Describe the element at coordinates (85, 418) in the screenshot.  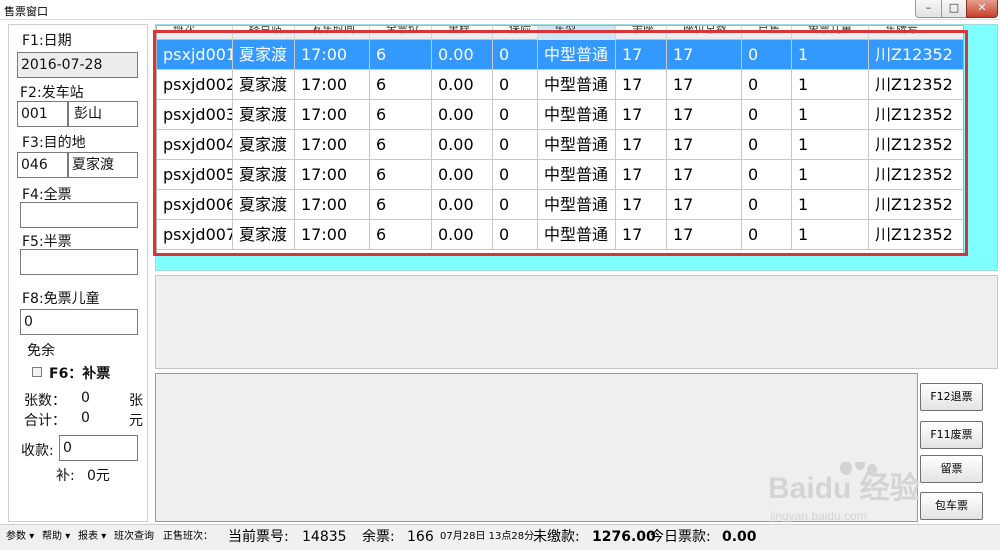
I see `total-value: 0` at that location.